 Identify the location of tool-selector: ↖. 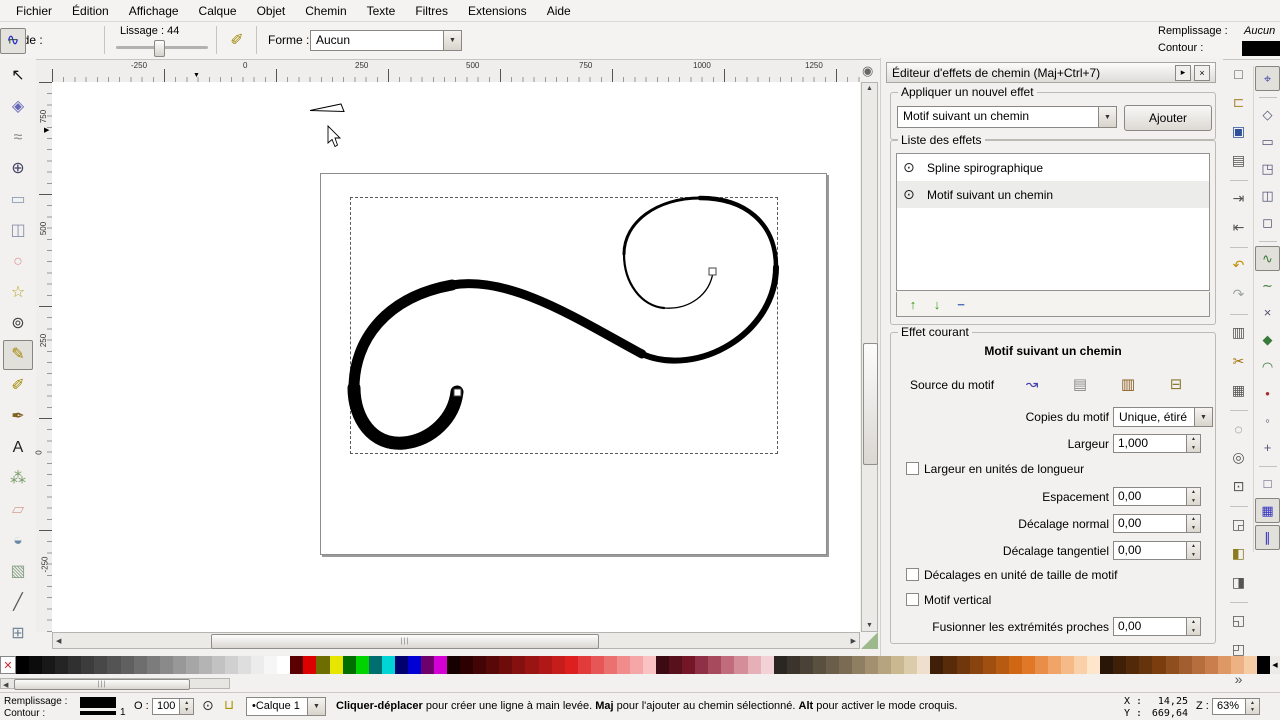
(18, 76).